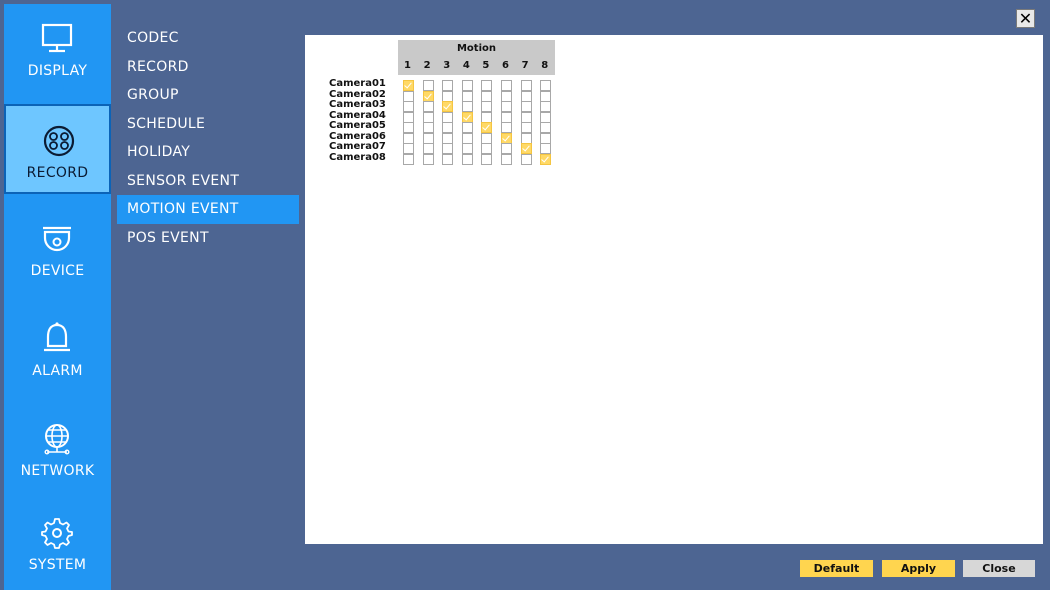  Describe the element at coordinates (476, 66) in the screenshot. I see `motion-channel-numbers: 1 2 34 5 6 7 8` at that location.